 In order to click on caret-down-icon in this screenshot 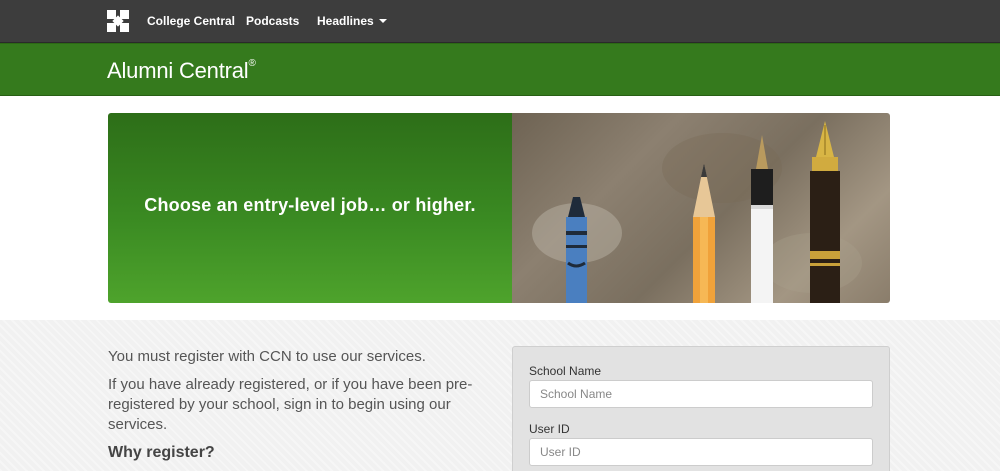, I will do `click(382, 20)`.